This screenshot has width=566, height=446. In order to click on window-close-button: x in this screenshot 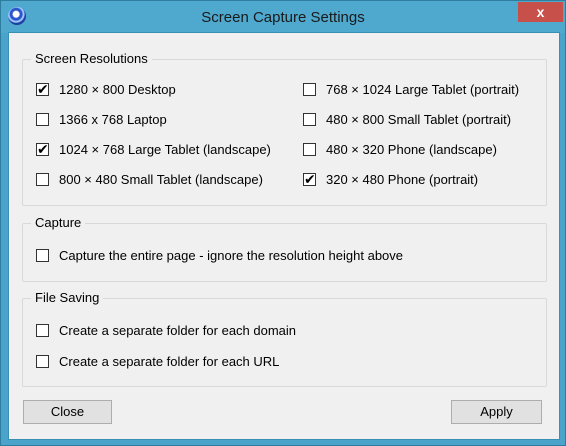, I will do `click(540, 12)`.